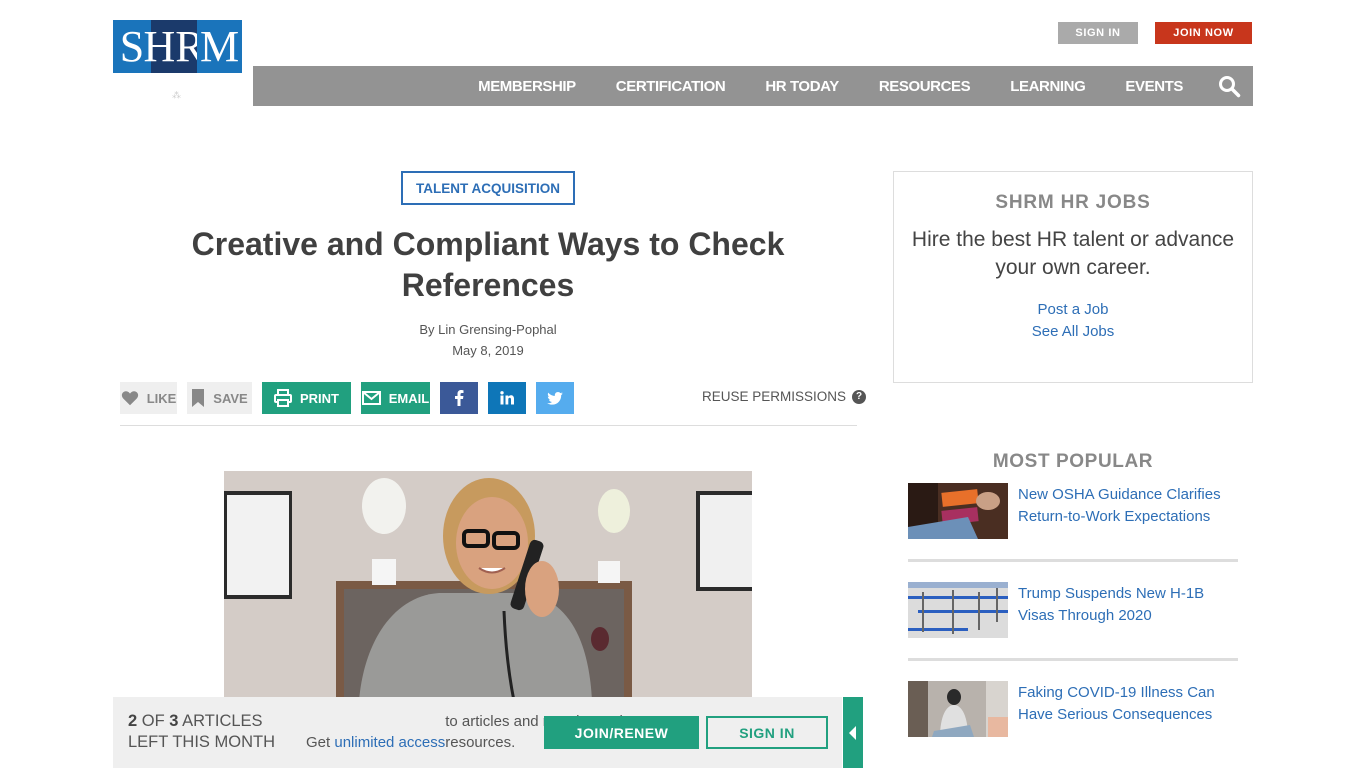 The width and height of the screenshot is (1366, 768). What do you see at coordinates (153, 721) in the screenshot?
I see `of-label: OF` at bounding box center [153, 721].